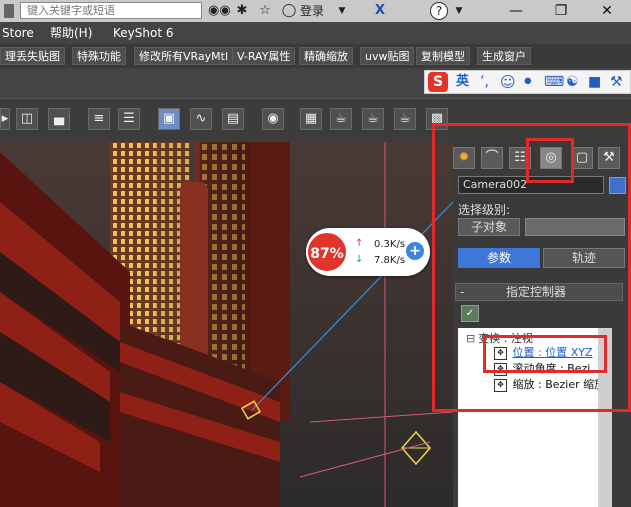  I want to click on login-link: 登录, so click(312, 11).